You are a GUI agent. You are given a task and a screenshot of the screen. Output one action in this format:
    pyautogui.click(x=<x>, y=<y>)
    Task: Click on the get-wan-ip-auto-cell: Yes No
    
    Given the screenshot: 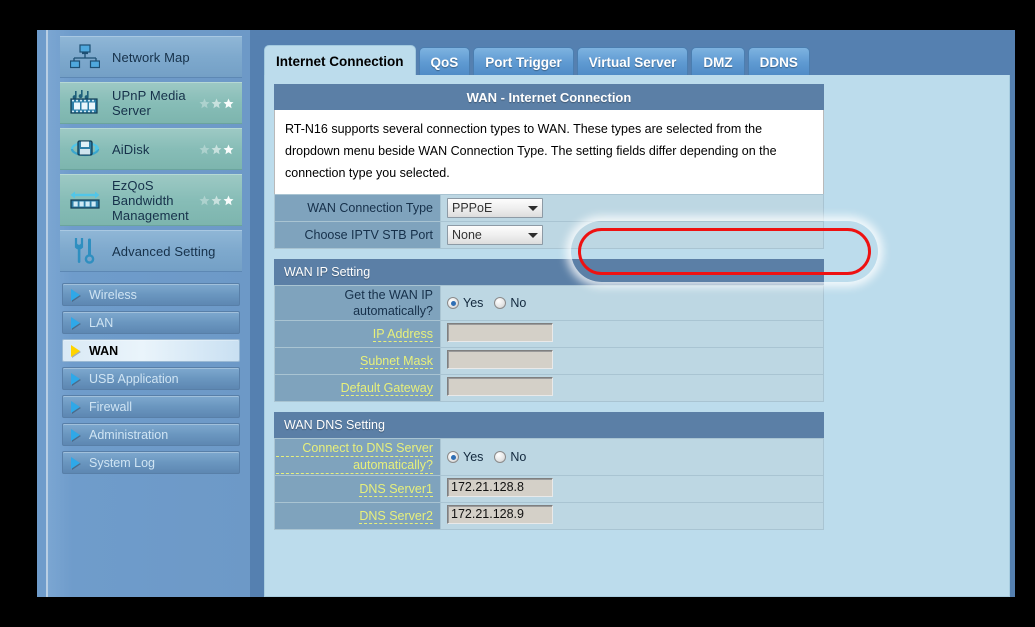 What is the action you would take?
    pyautogui.click(x=632, y=303)
    